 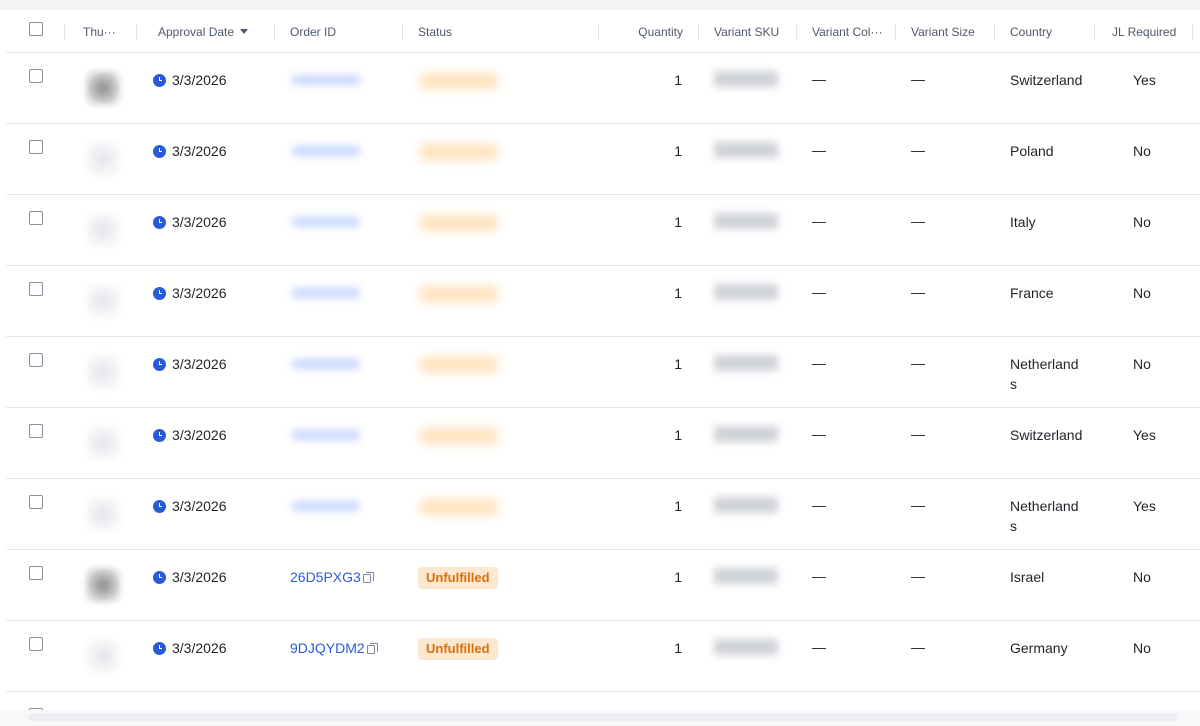 I want to click on select-all-checkbox, so click(x=36, y=29).